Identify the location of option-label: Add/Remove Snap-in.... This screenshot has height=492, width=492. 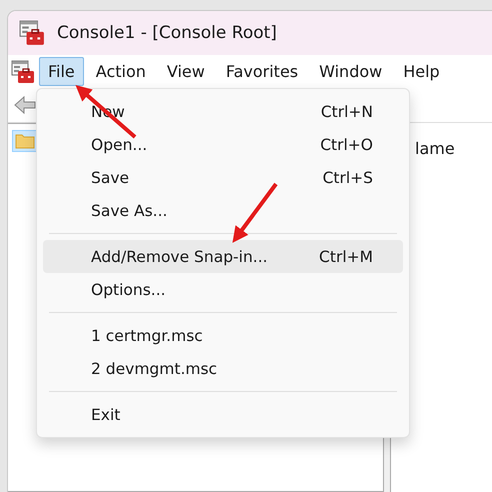
(179, 257).